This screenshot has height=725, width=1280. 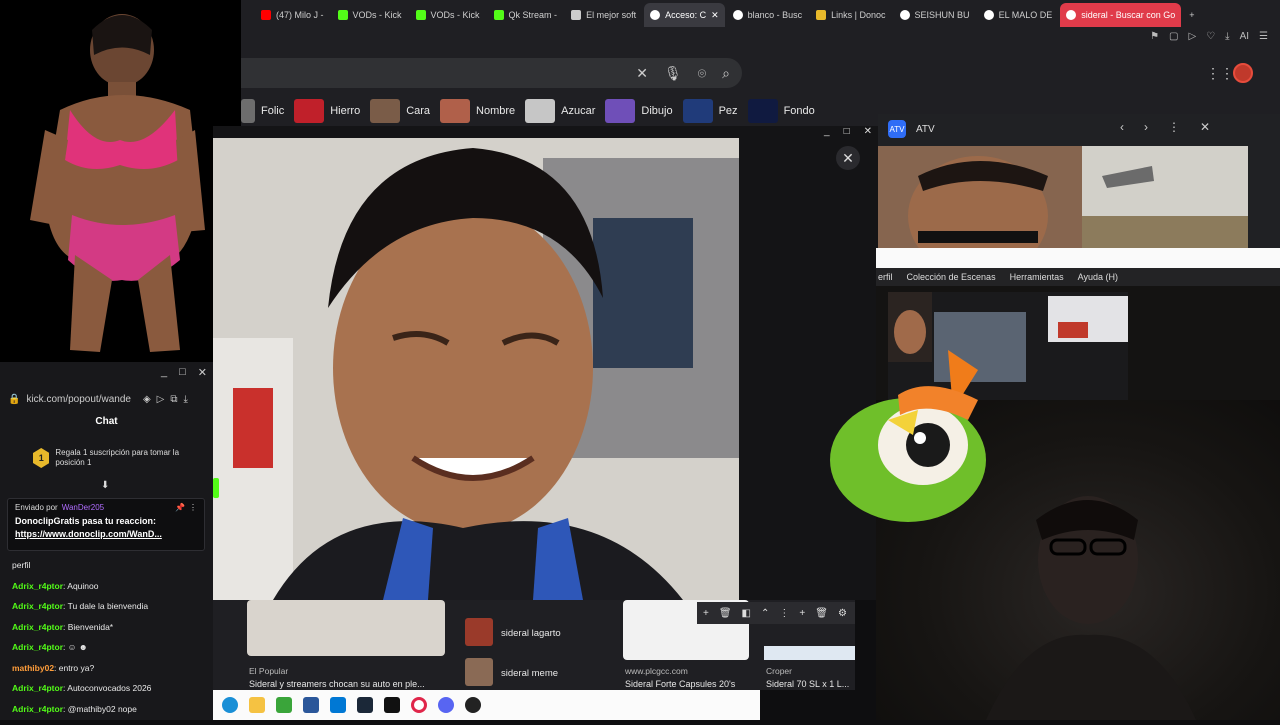 I want to click on discord-icon, so click(x=446, y=705).